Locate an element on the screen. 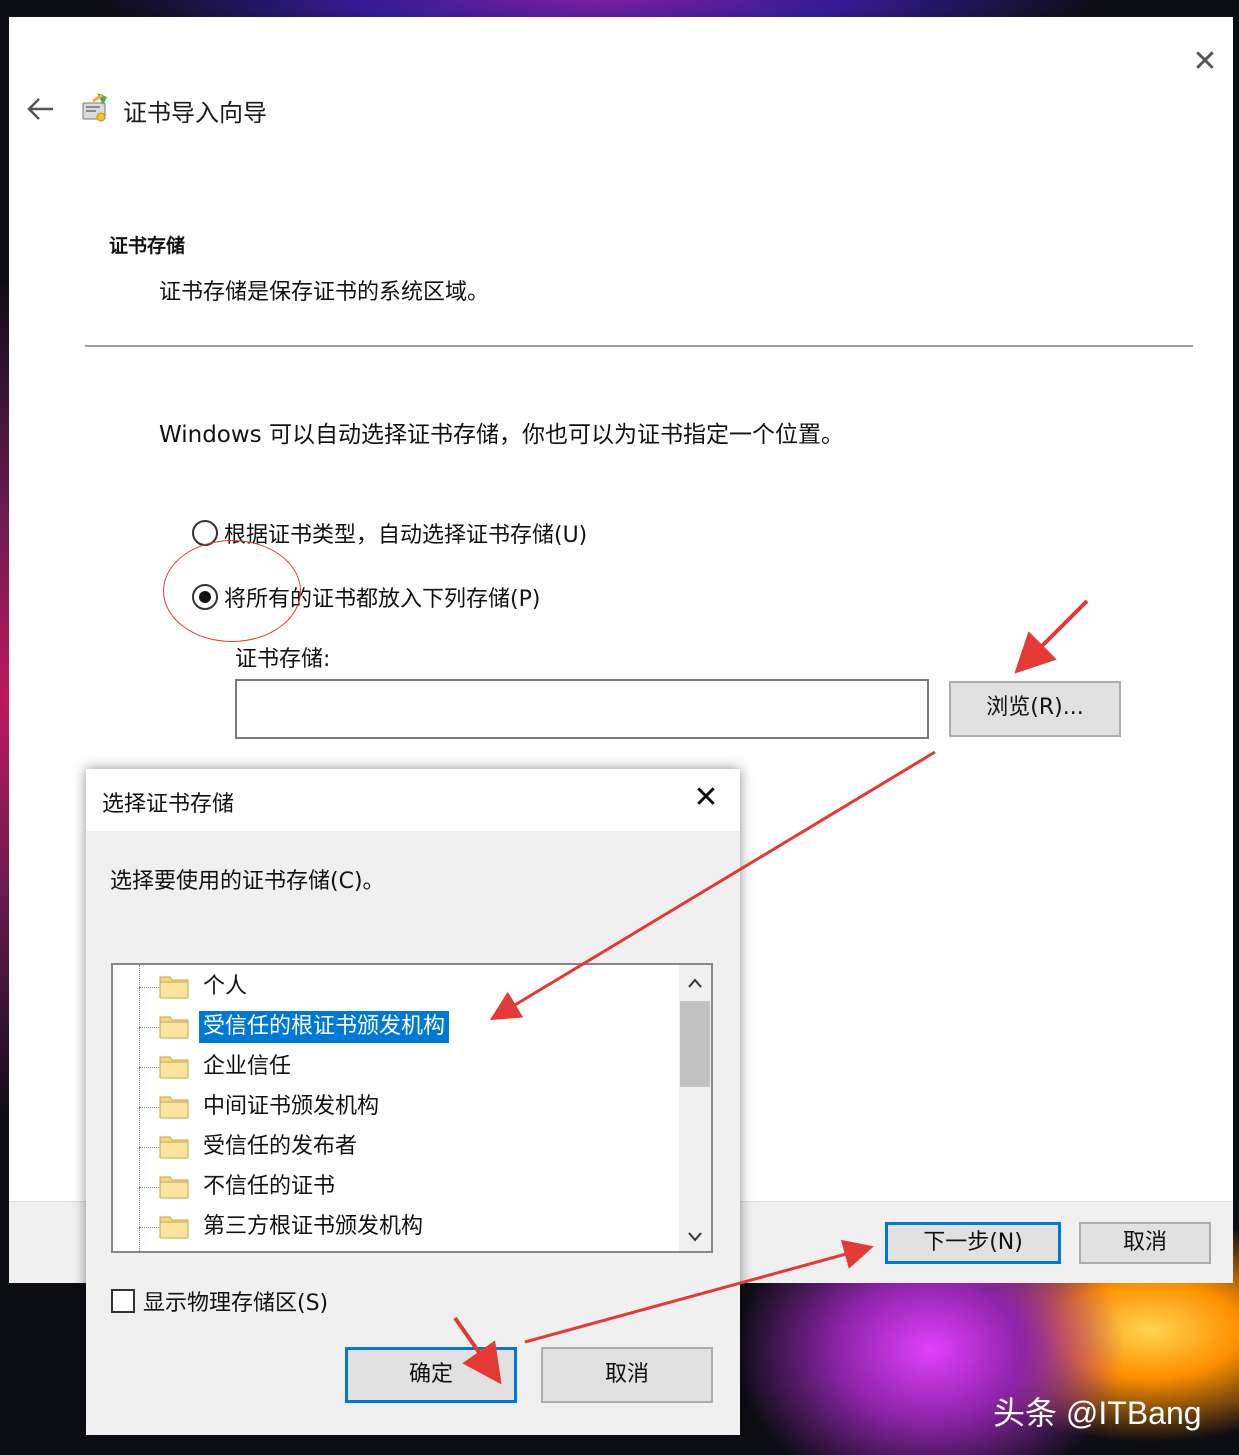 This screenshot has width=1239, height=1455. dialog-cancel-button: 取消 is located at coordinates (627, 1375).